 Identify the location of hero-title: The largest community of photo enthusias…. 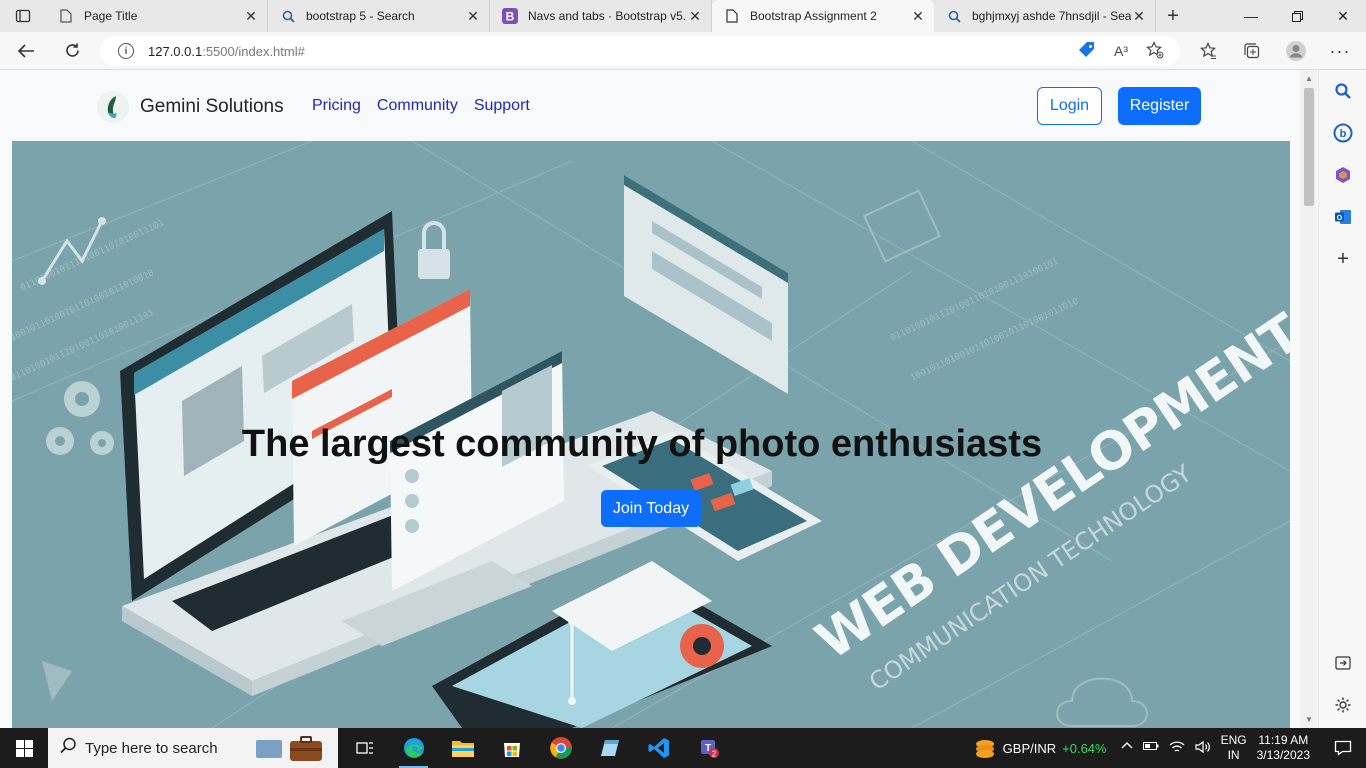
(642, 444).